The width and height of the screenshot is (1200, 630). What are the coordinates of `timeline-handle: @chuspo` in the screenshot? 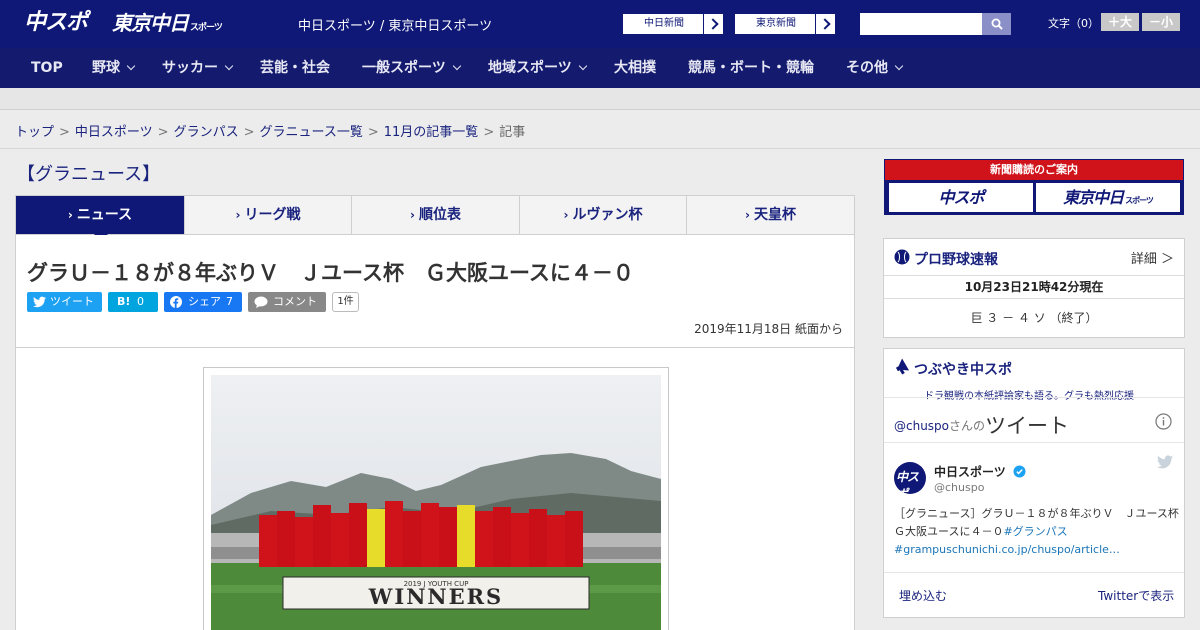 It's located at (921, 426).